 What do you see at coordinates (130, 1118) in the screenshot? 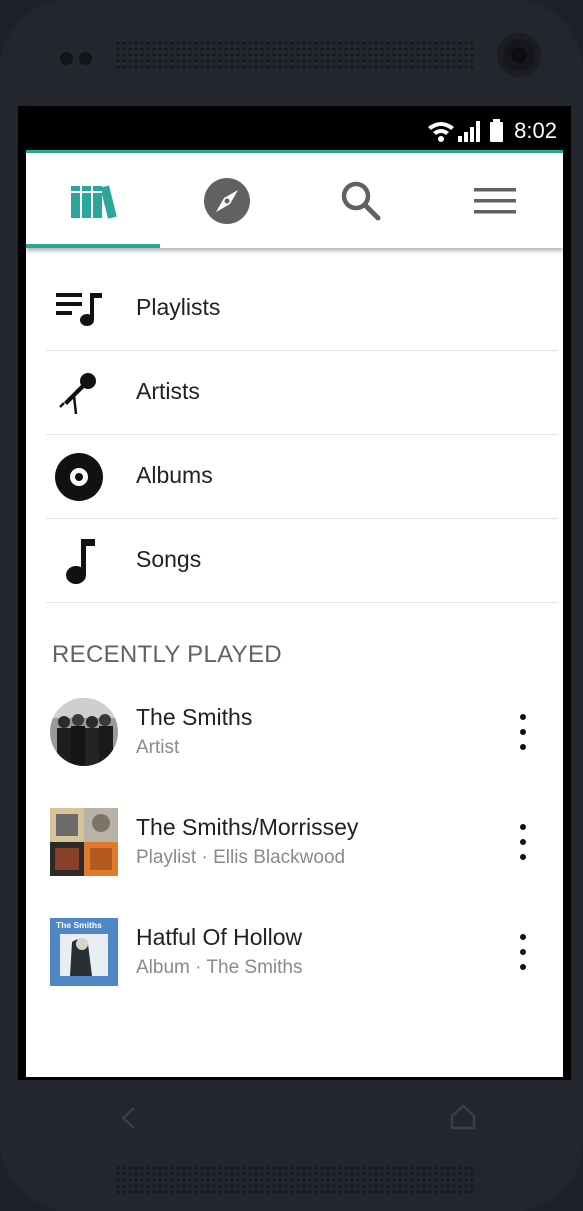
I see `back-nav-icon` at bounding box center [130, 1118].